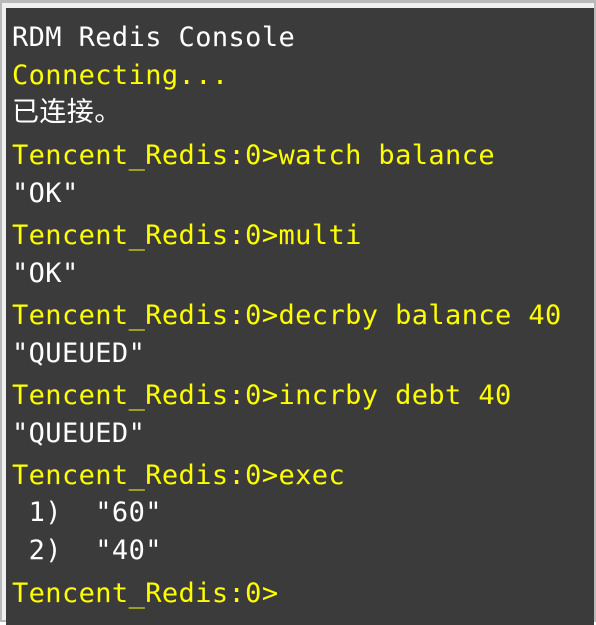  I want to click on command-text: exec, so click(312, 475).